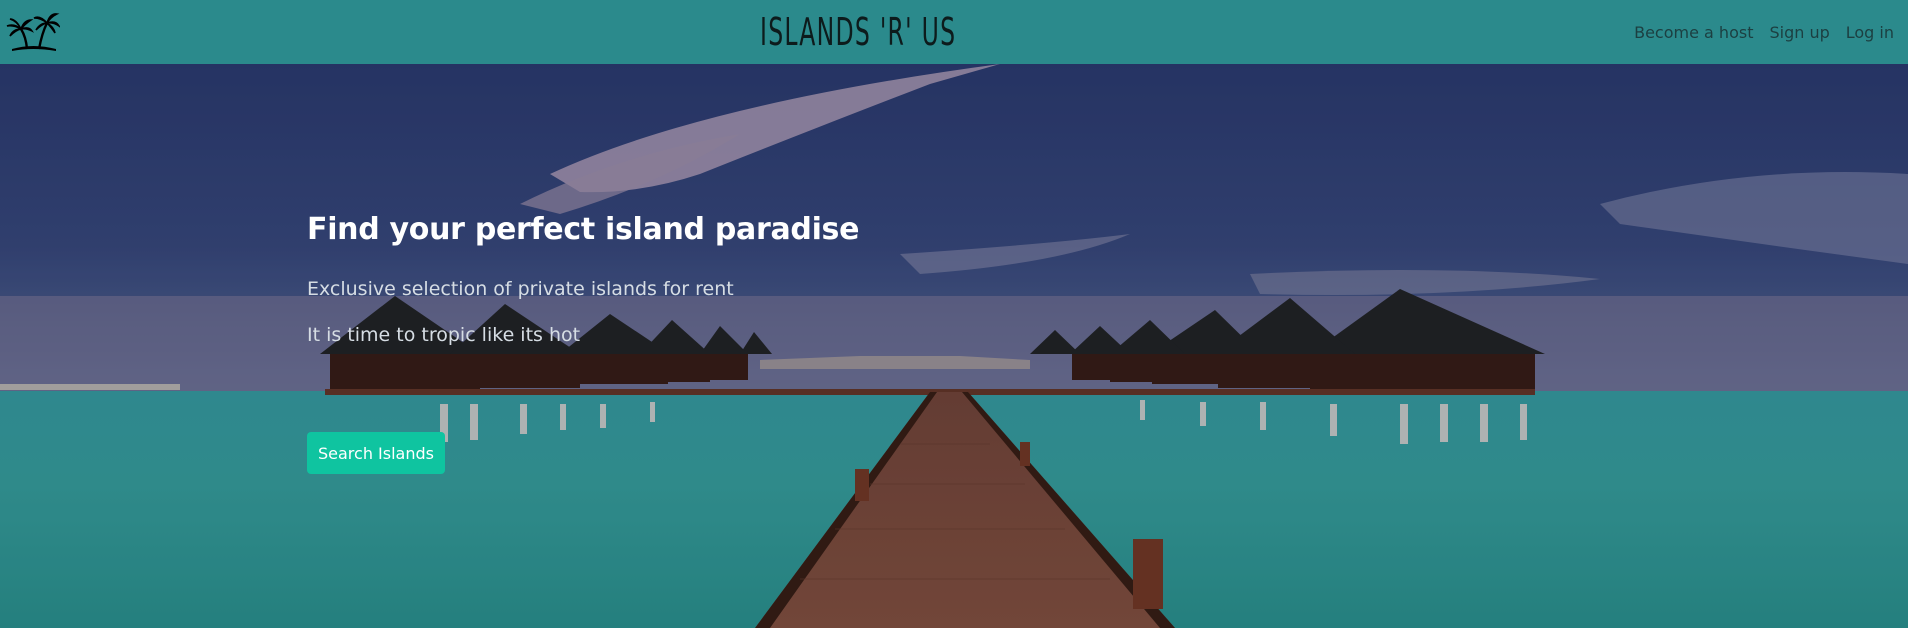  Describe the element at coordinates (1764, 32) in the screenshot. I see `nav-links: Become a host Sign up Log in` at that location.